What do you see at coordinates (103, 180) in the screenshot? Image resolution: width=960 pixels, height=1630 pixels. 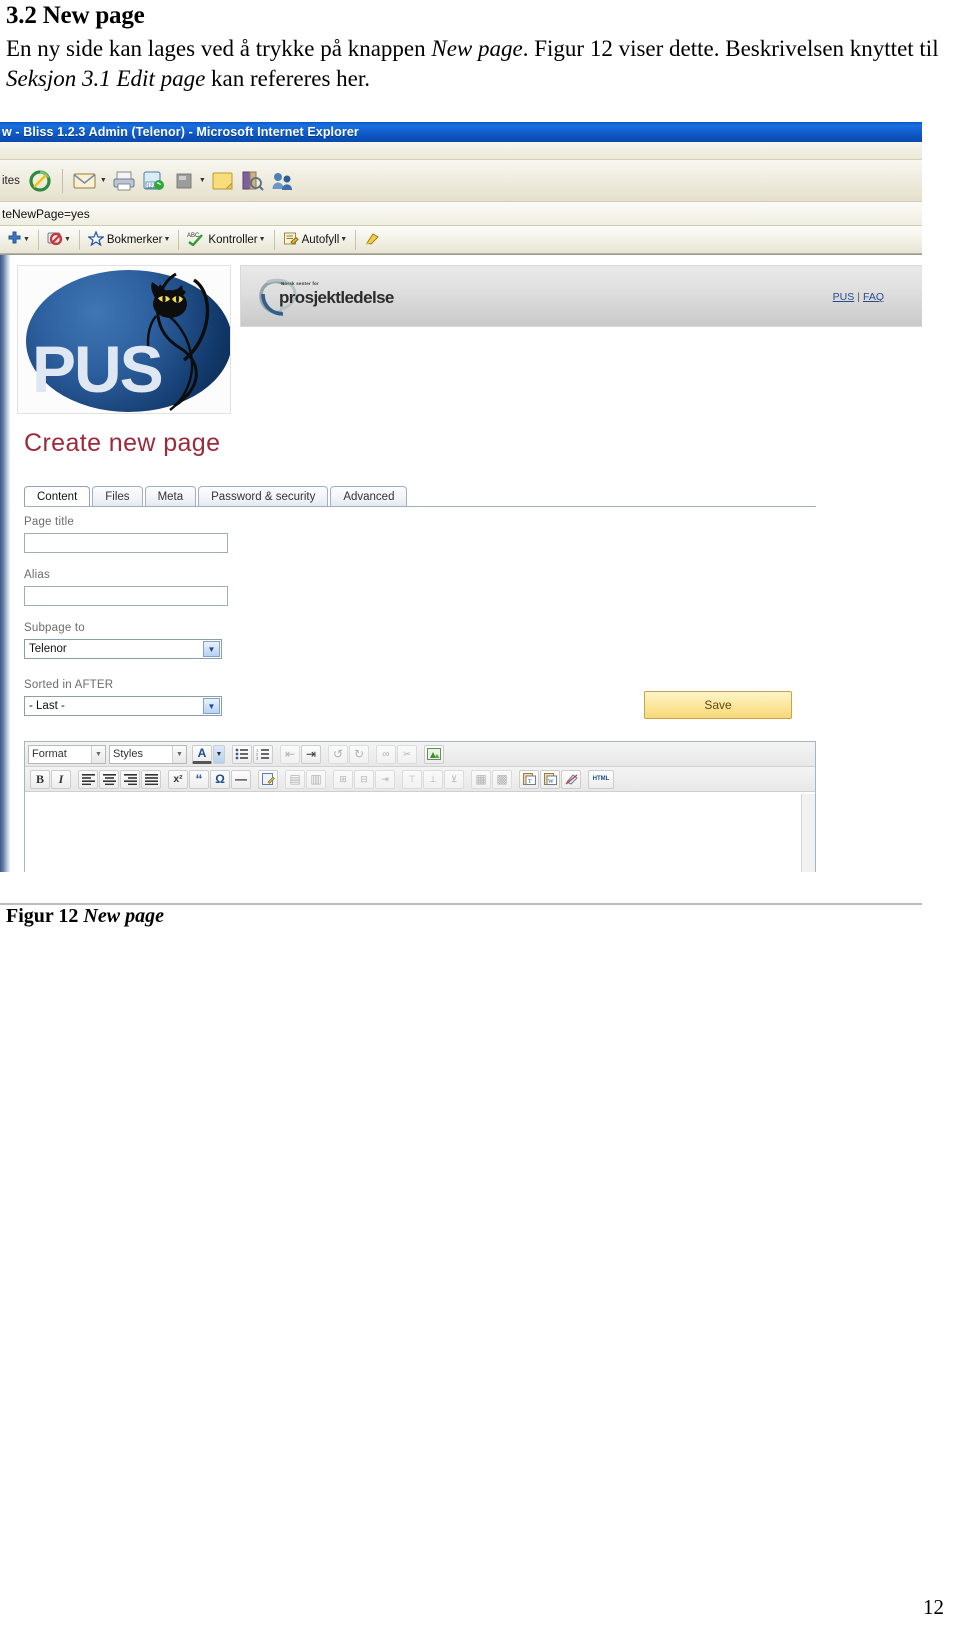 I see `mail-dropdown-icon: ▼` at bounding box center [103, 180].